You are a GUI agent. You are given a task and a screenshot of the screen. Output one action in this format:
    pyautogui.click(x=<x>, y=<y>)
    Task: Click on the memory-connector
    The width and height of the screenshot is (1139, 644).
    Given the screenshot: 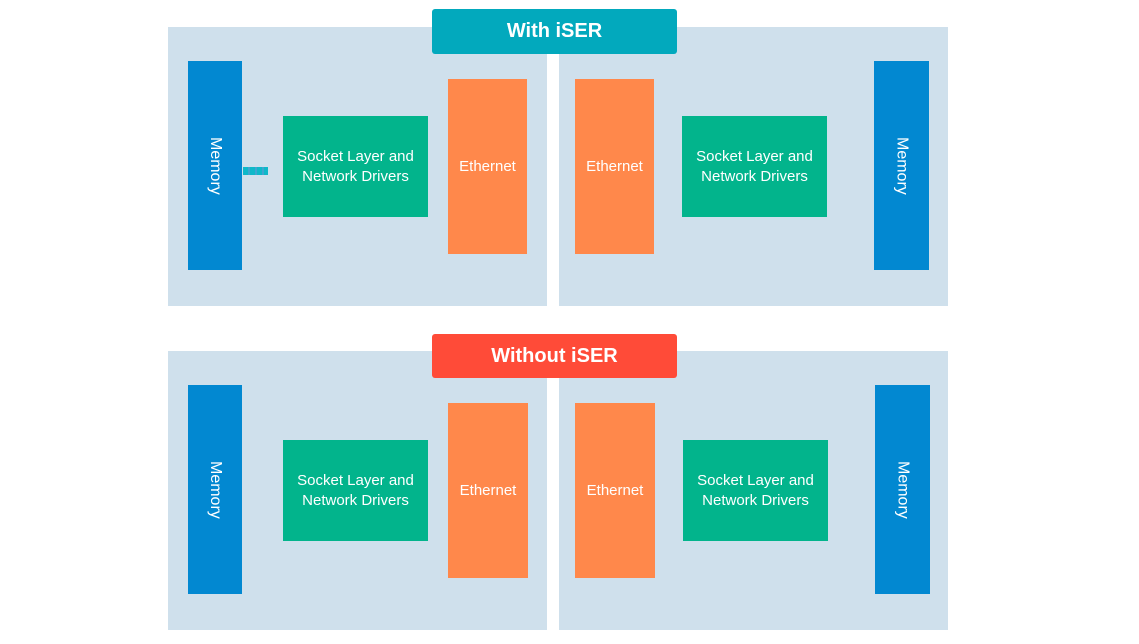 What is the action you would take?
    pyautogui.click(x=255, y=171)
    